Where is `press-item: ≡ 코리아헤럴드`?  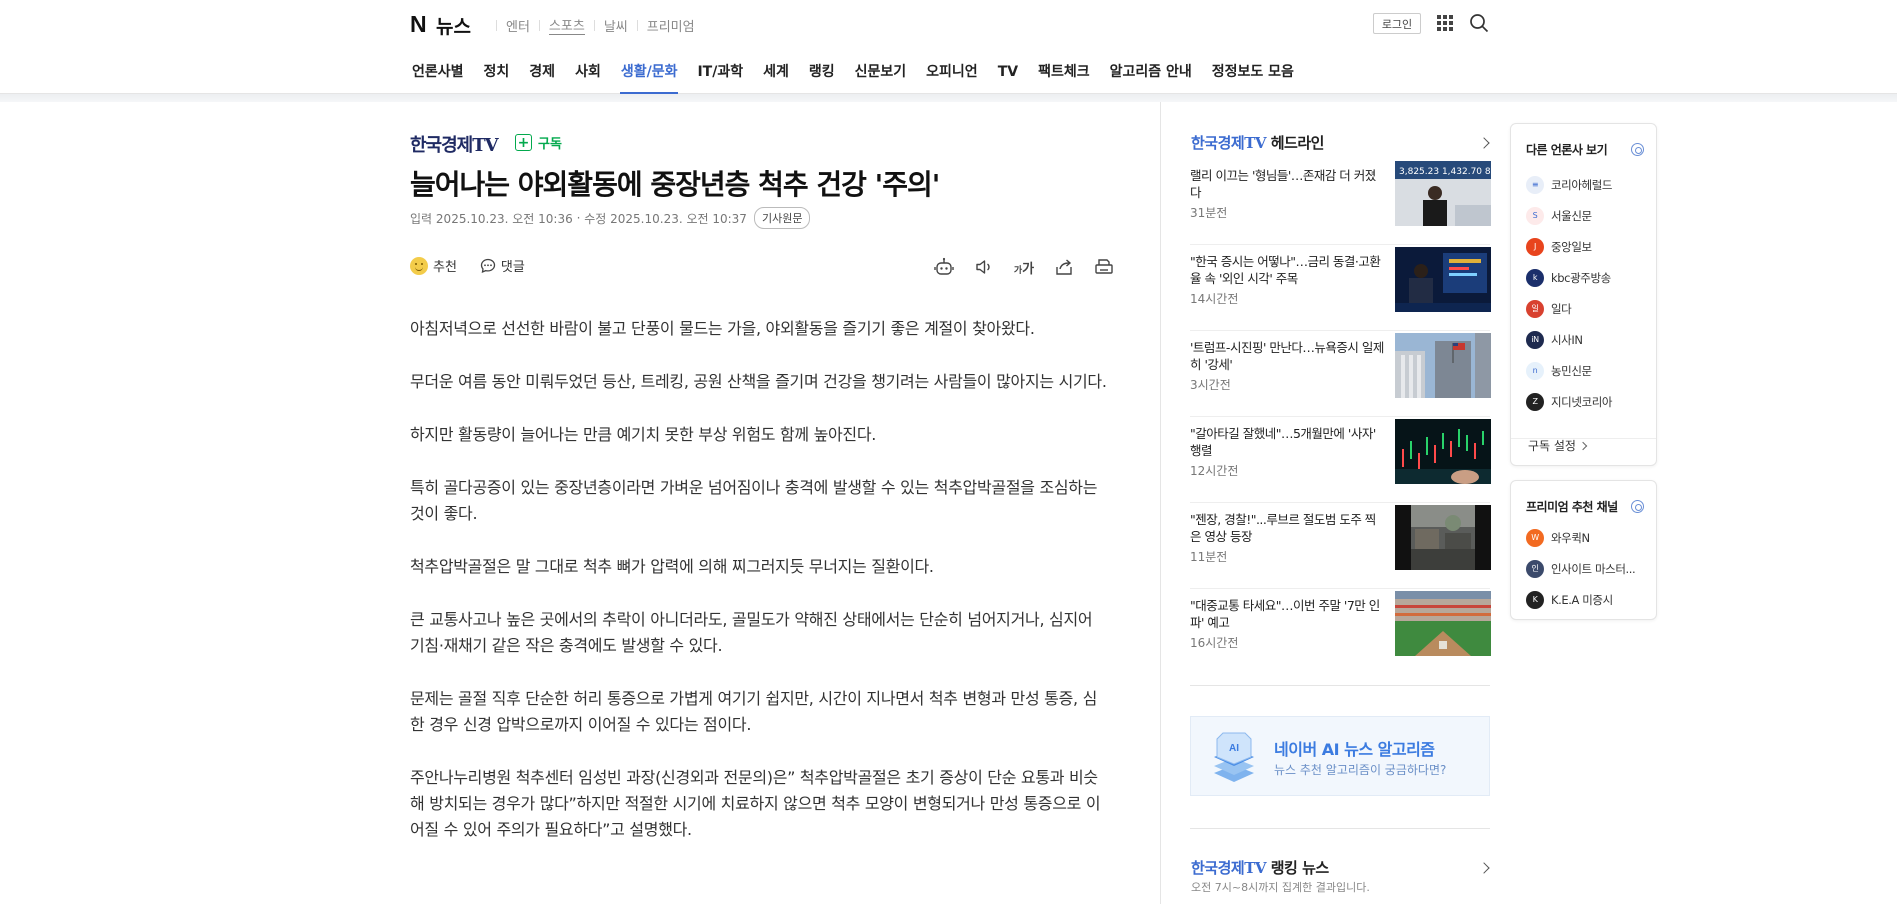
press-item: ≡ 코리아헤럴드 is located at coordinates (1569, 184).